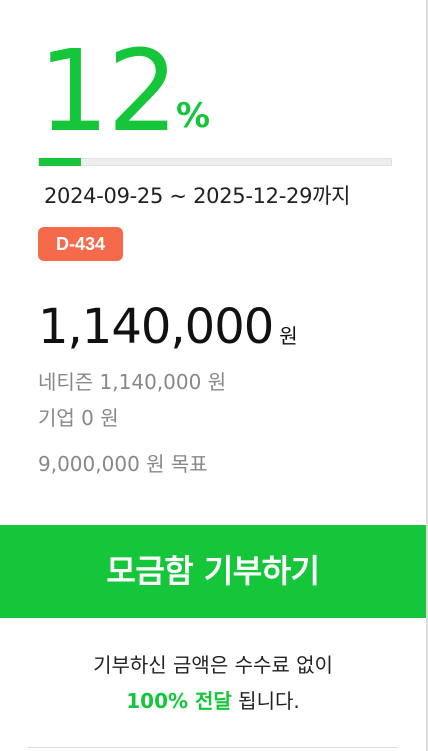 The image size is (428, 751). I want to click on percent-sign: %, so click(193, 116).